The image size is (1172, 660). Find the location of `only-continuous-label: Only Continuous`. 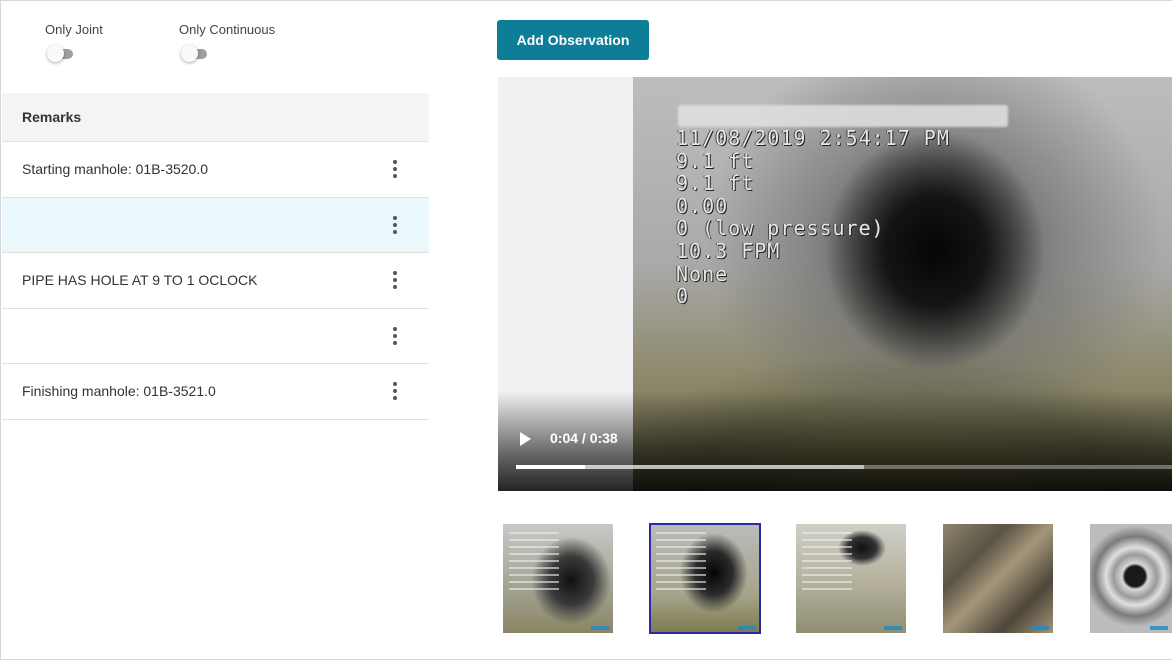

only-continuous-label: Only Continuous is located at coordinates (227, 29).